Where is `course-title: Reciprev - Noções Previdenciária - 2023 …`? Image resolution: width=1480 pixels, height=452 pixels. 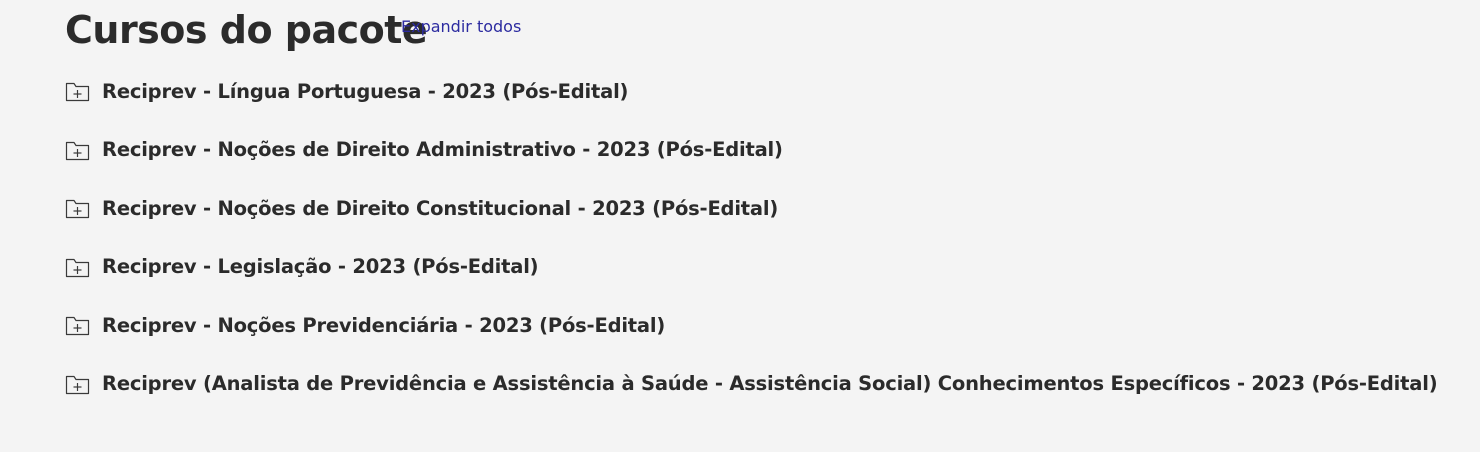
course-title: Reciprev - Noções Previdenciária - 2023 … is located at coordinates (383, 325).